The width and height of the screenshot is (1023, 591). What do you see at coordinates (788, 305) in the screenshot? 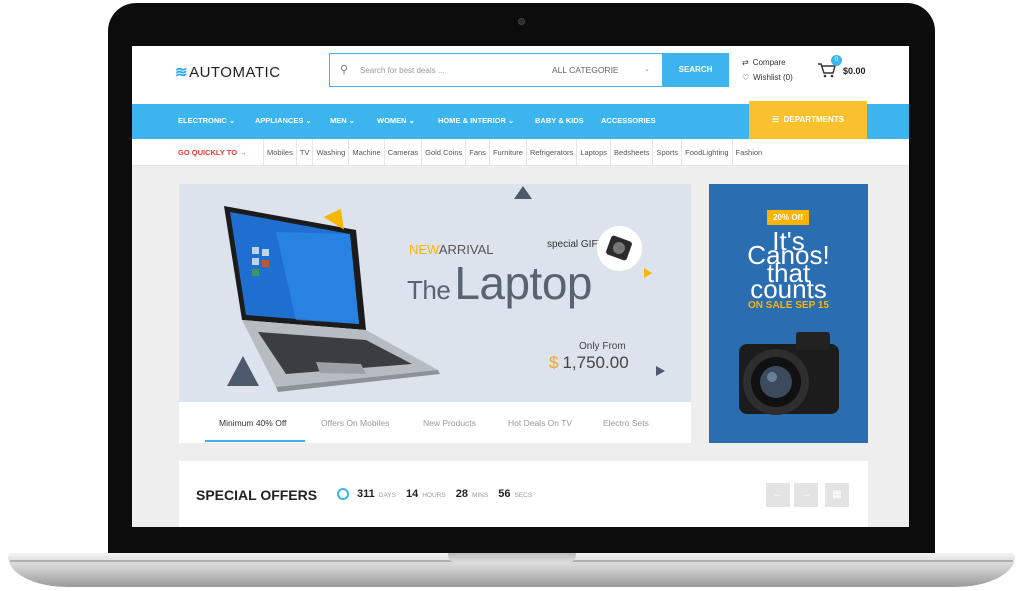
I see `sale-date: ON SALE SEP 15` at bounding box center [788, 305].